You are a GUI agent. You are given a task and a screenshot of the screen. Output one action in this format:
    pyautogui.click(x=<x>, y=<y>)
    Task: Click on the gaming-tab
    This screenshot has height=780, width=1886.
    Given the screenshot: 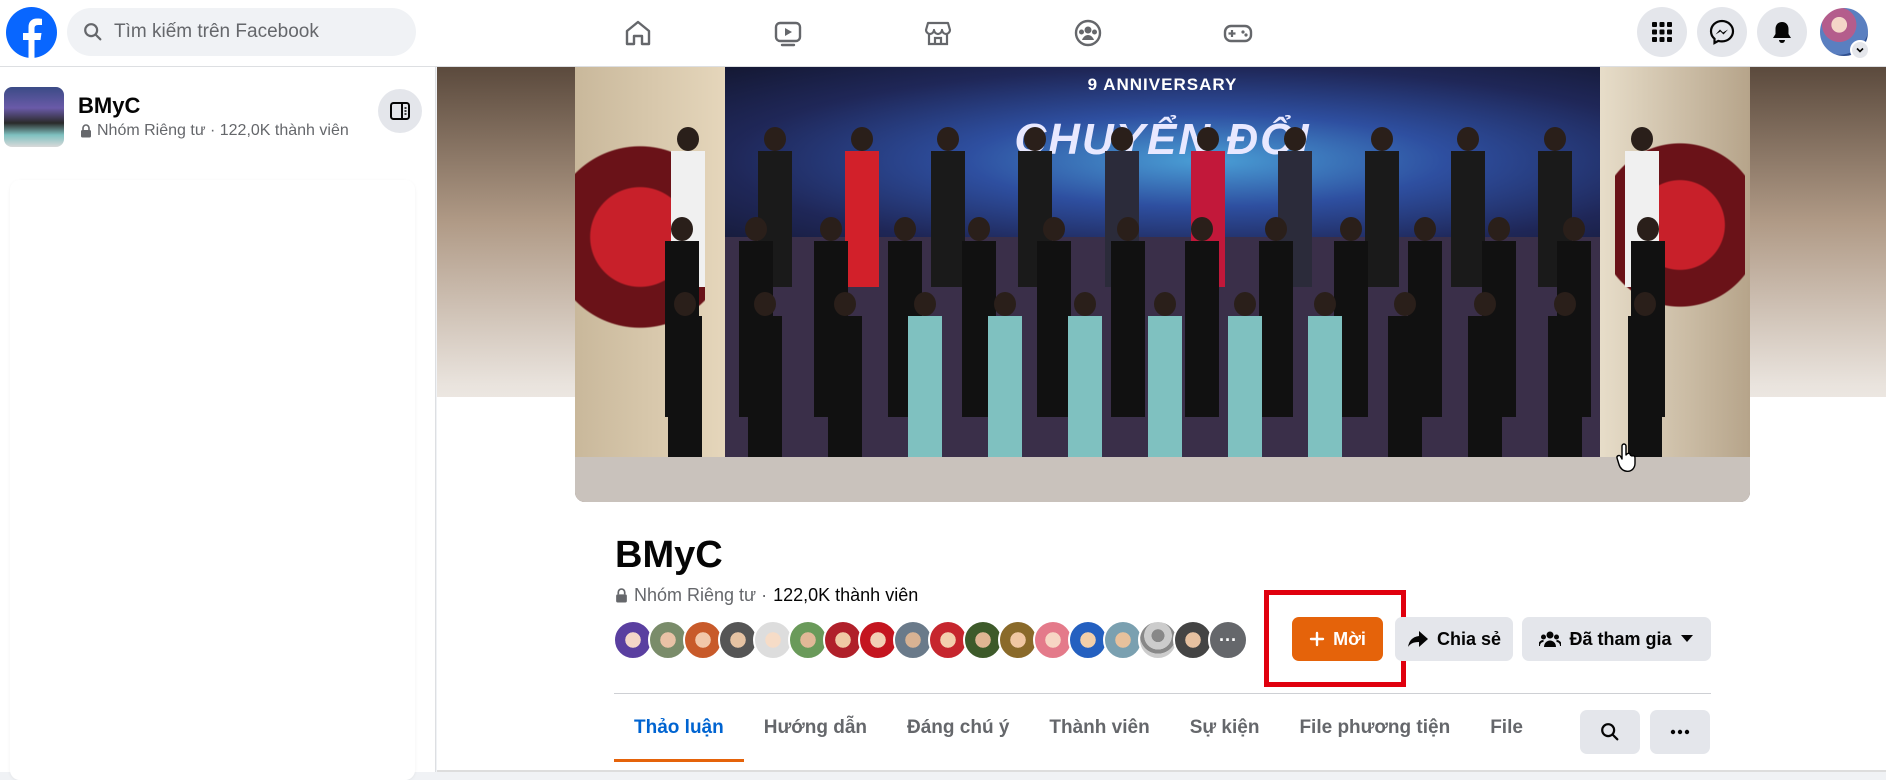 What is the action you would take?
    pyautogui.click(x=1238, y=33)
    